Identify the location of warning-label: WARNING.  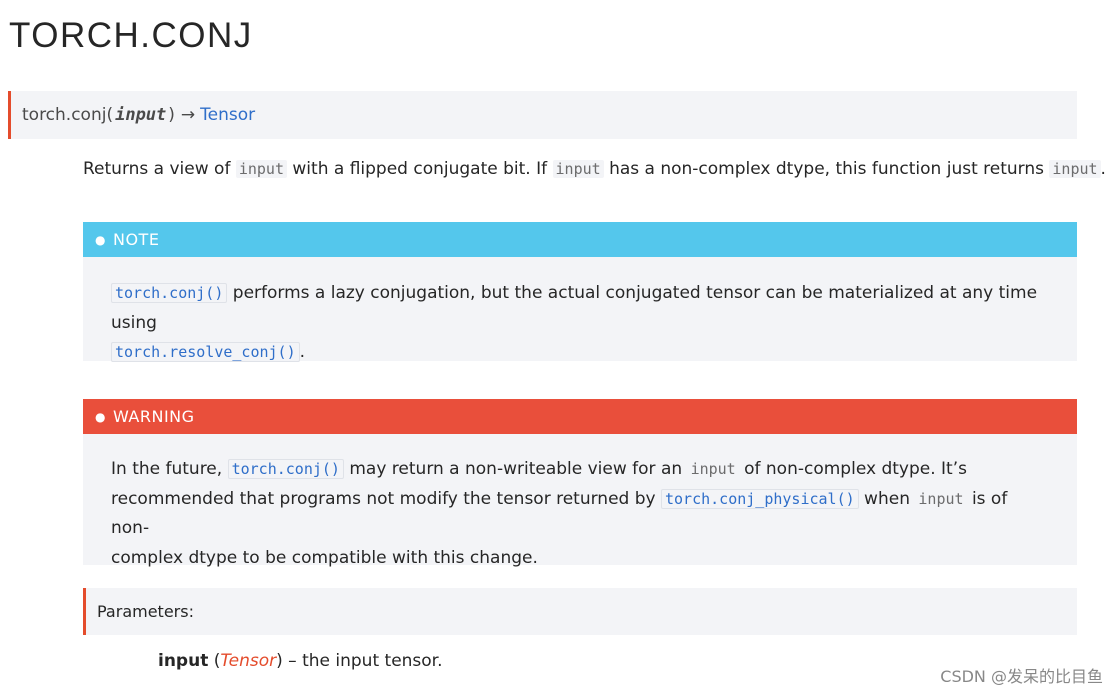
(153, 416).